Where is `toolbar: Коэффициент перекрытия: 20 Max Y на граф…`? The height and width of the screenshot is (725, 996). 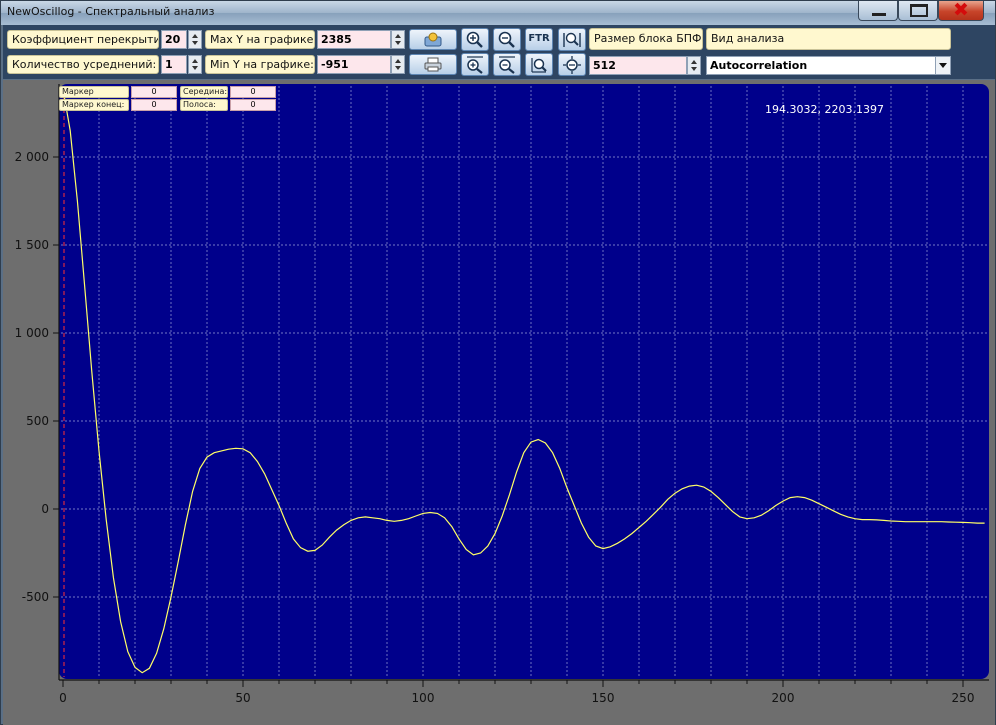
toolbar: Коэффициент перекрытия: 20 Max Y на граф… is located at coordinates (499, 52).